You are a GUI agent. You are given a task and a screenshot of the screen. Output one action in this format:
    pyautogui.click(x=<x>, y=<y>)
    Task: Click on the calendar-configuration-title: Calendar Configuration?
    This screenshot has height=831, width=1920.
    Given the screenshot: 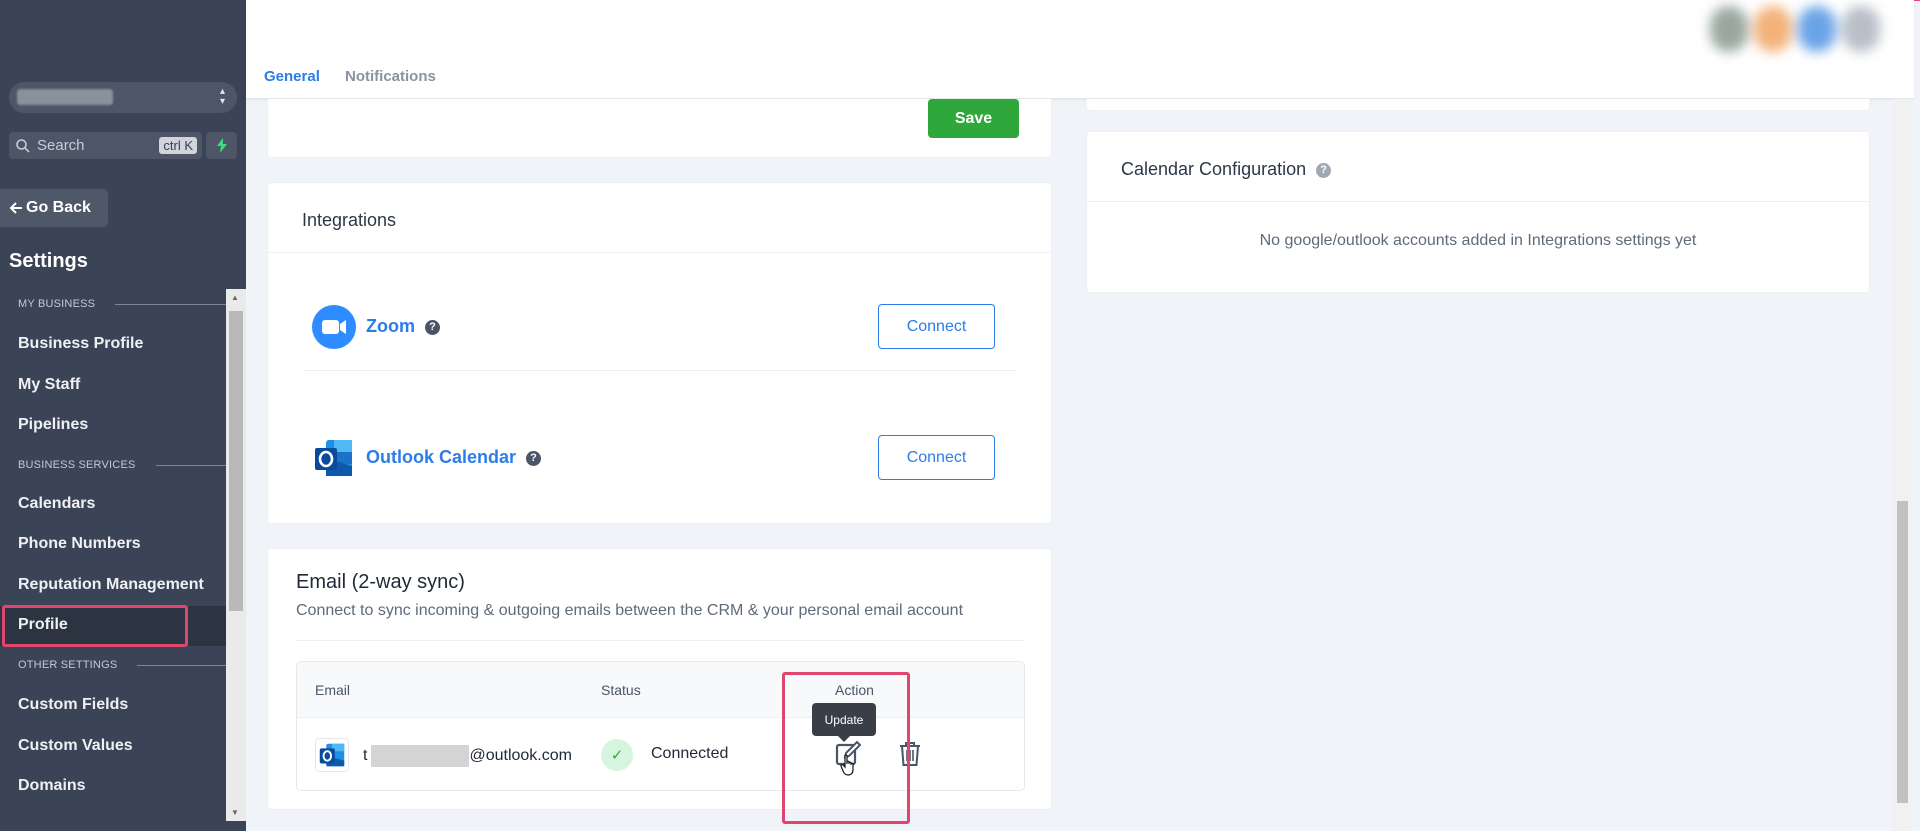 What is the action you would take?
    pyautogui.click(x=1226, y=169)
    